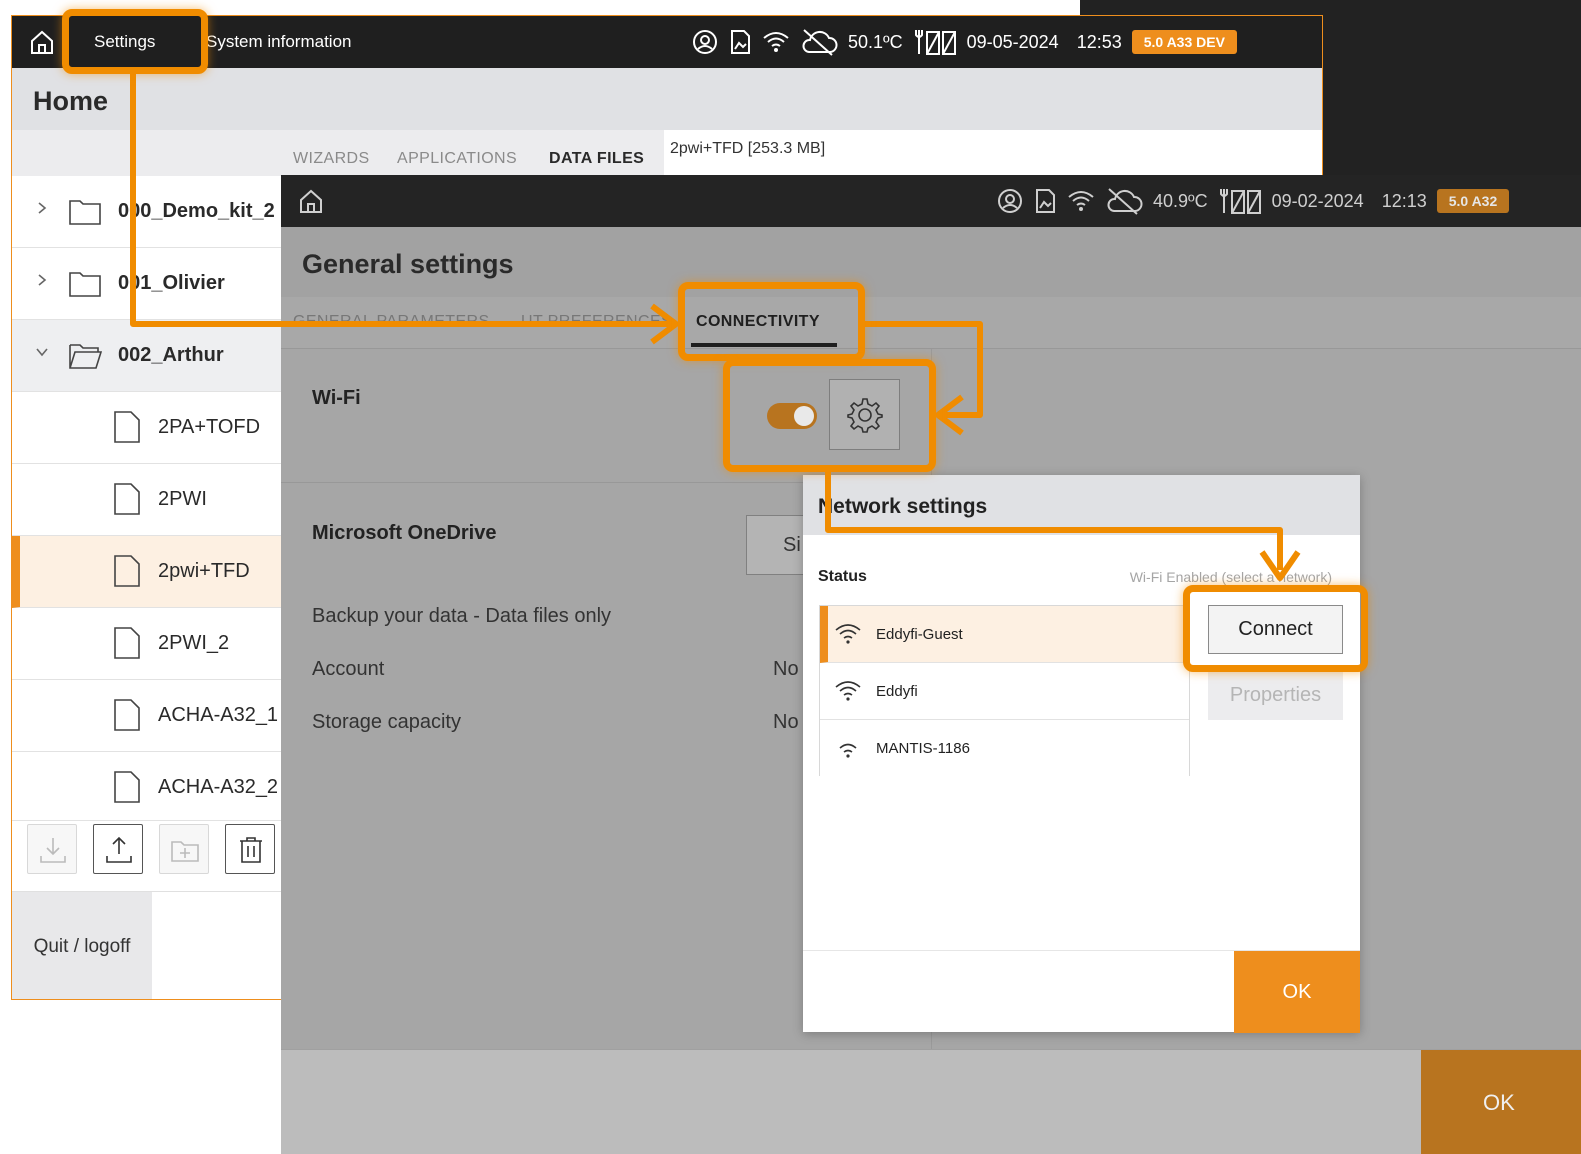  I want to click on chevron-down-icon, so click(42, 352).